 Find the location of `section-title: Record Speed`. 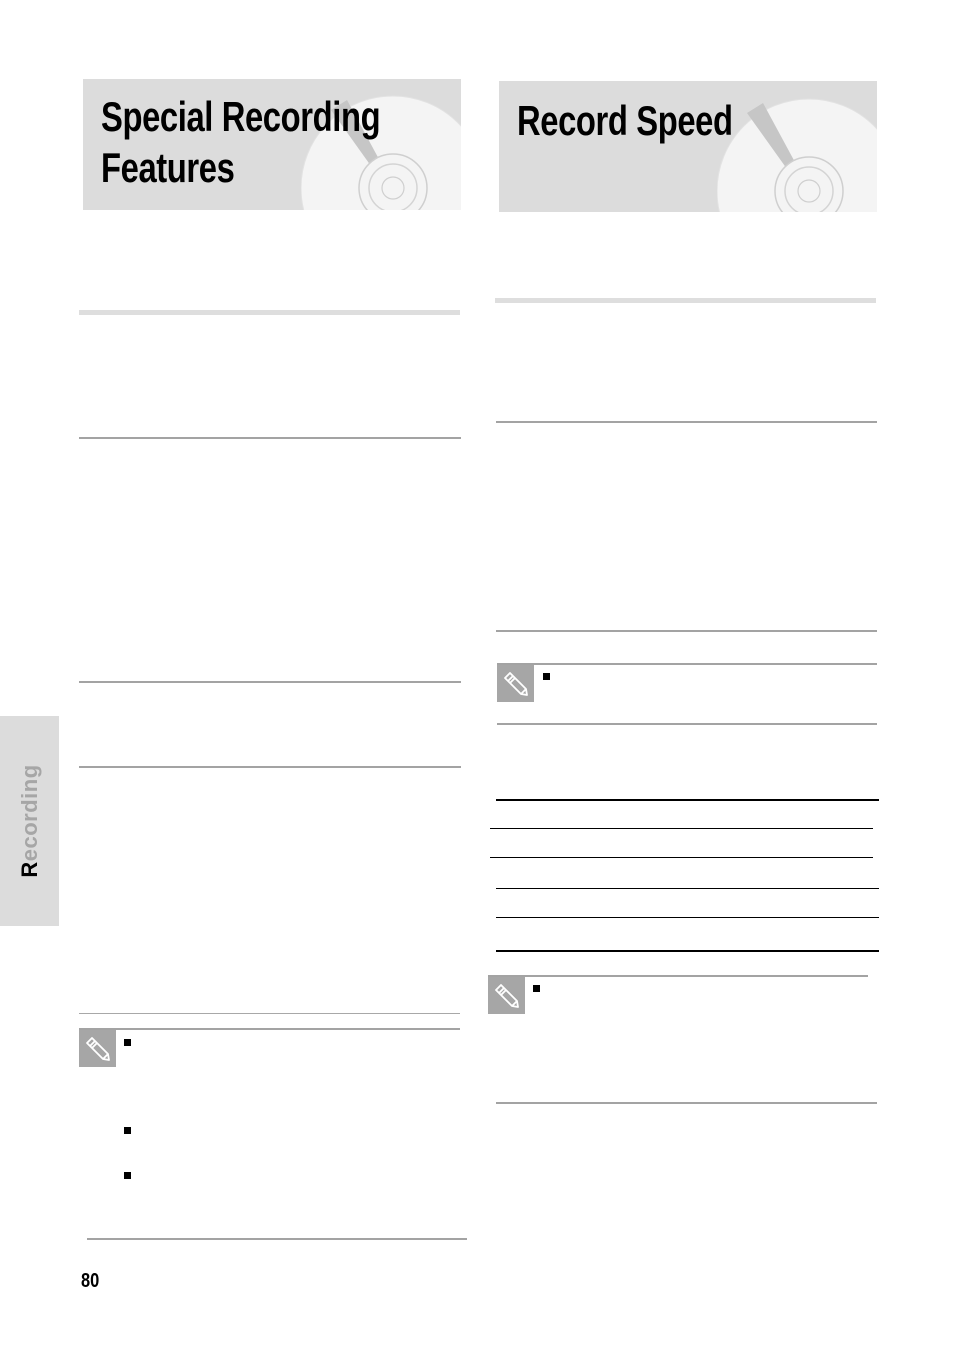

section-title: Record Speed is located at coordinates (625, 120).